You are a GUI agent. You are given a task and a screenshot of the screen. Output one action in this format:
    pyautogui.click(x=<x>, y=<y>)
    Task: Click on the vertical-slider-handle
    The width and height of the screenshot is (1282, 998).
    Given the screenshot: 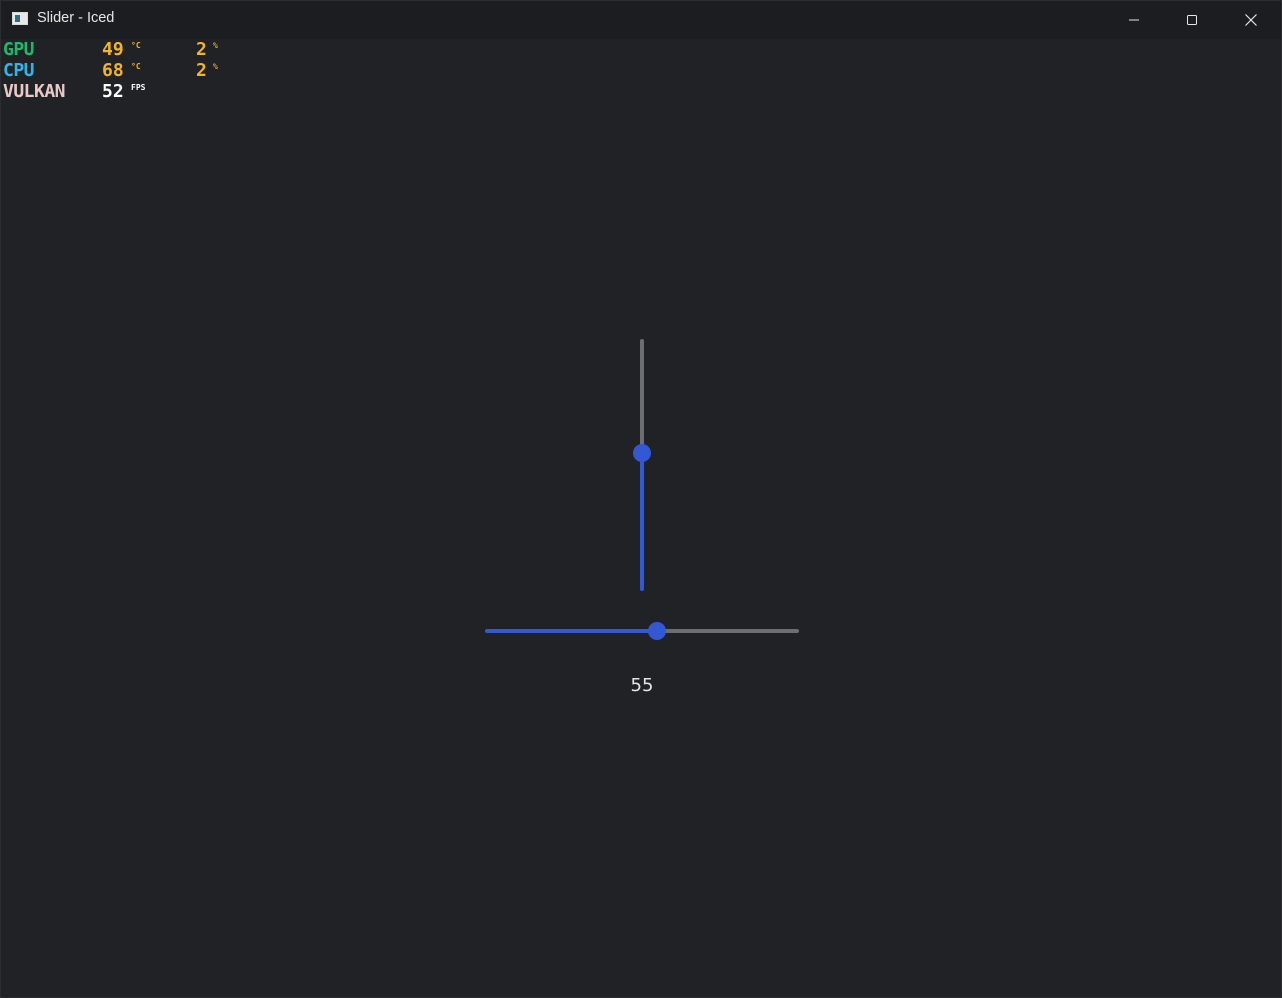 What is the action you would take?
    pyautogui.click(x=642, y=453)
    